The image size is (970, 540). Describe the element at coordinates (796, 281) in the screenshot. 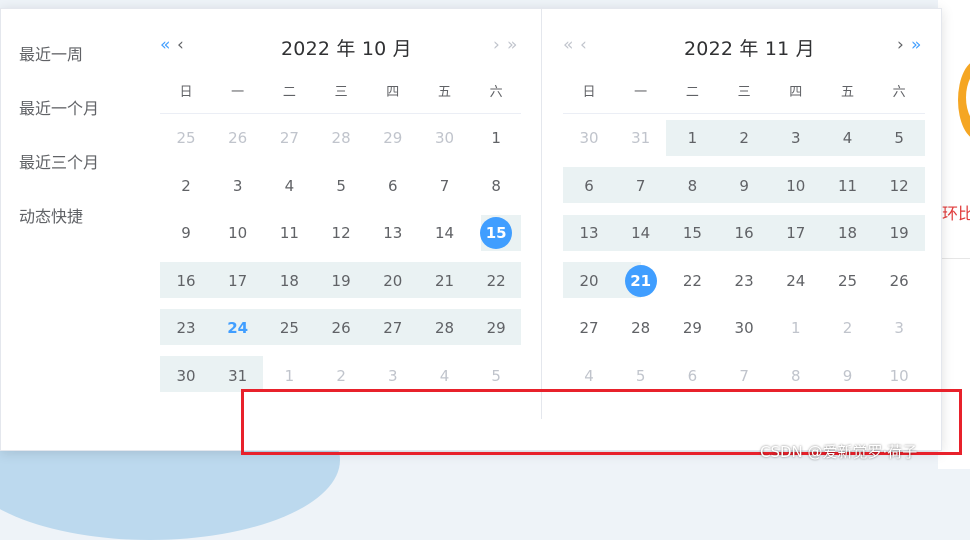

I see `right-day-cell: 24` at that location.